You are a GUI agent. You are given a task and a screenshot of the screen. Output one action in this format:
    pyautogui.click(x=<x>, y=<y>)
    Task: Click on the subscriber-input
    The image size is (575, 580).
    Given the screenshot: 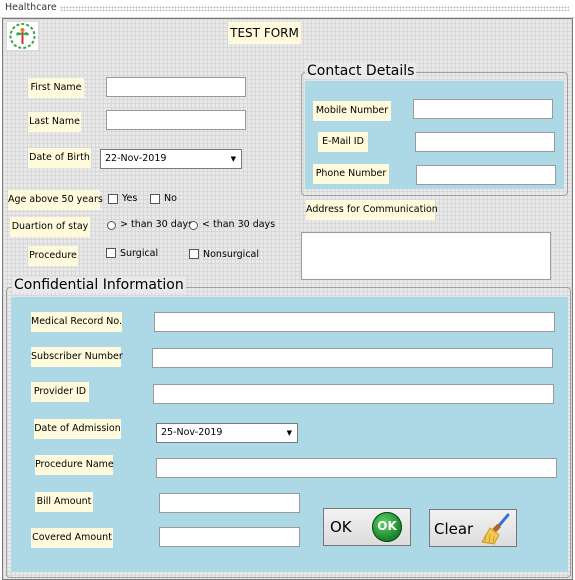 What is the action you would take?
    pyautogui.click(x=352, y=358)
    